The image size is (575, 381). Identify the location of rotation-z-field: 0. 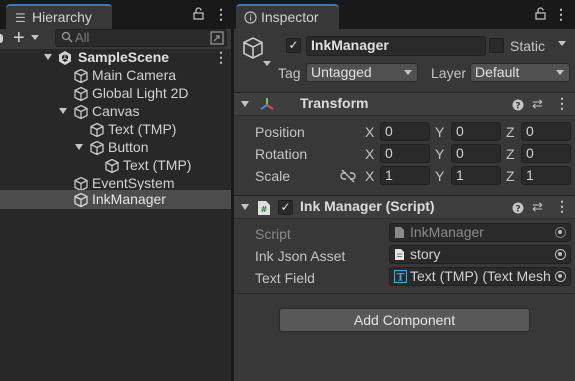
(546, 153).